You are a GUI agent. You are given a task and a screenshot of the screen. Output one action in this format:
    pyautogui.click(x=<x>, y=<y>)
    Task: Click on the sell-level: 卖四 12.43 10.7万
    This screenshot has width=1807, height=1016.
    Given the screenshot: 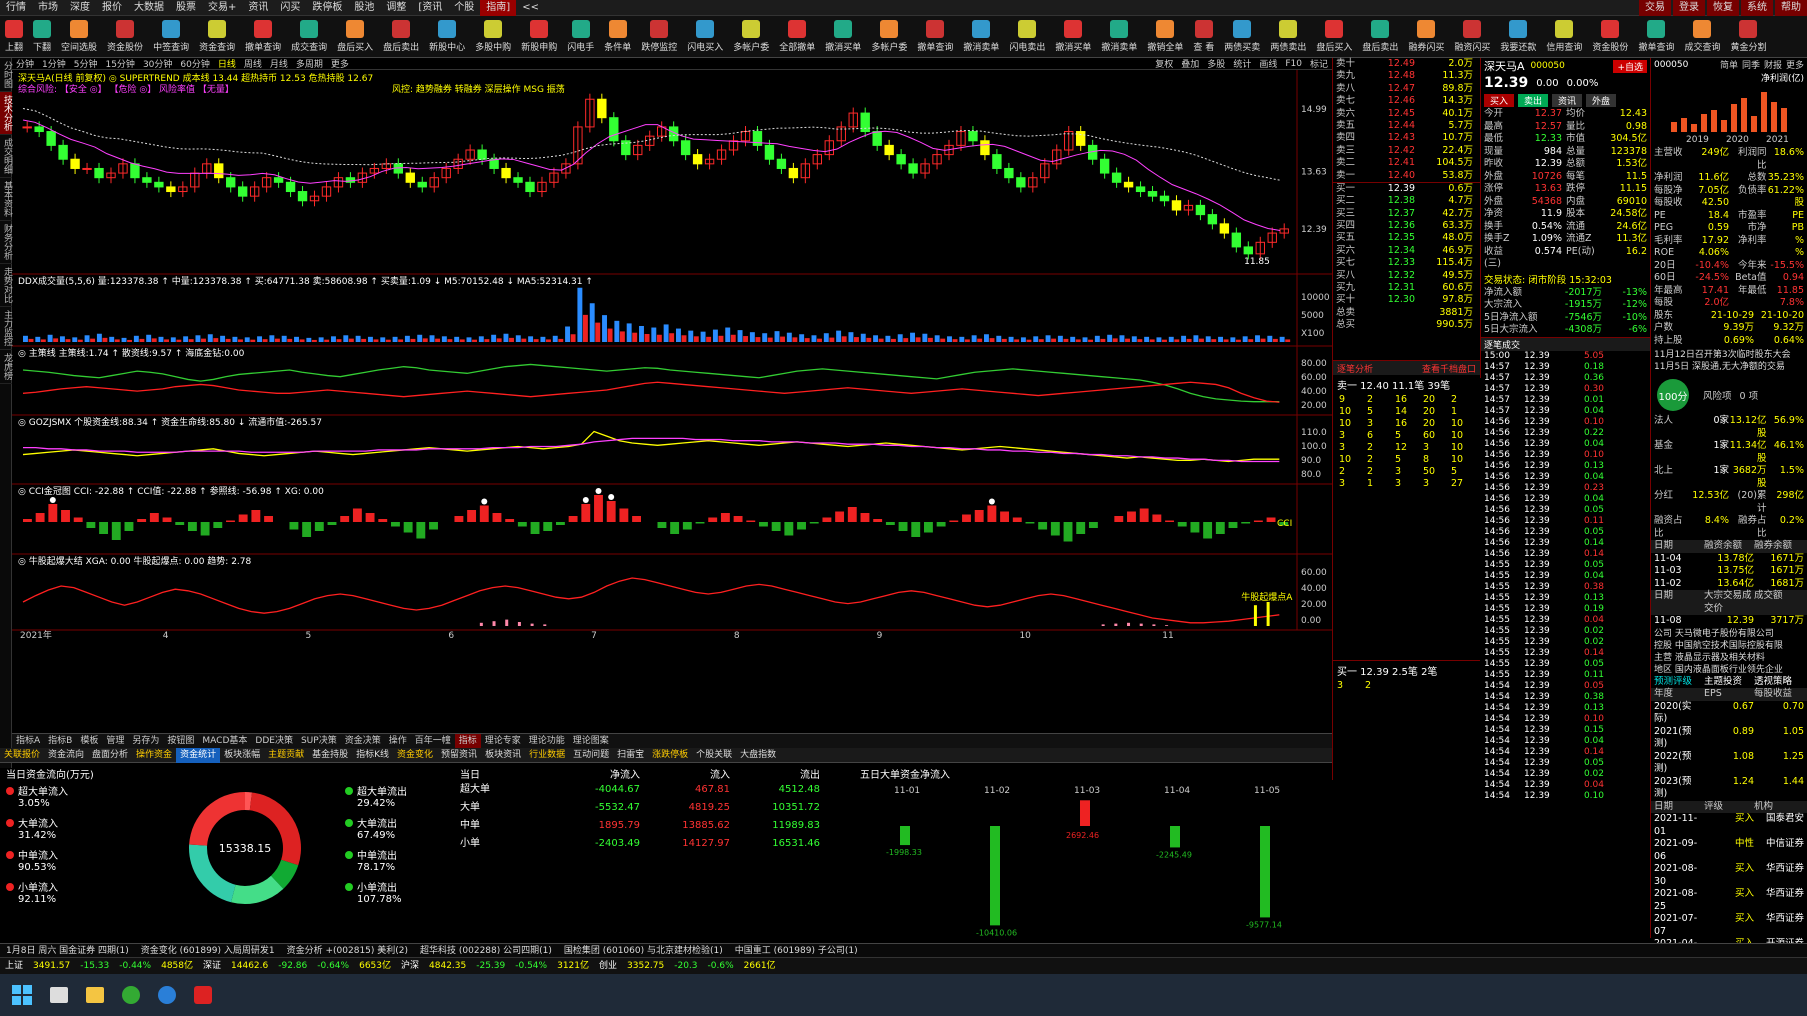 What is the action you would take?
    pyautogui.click(x=1406, y=138)
    